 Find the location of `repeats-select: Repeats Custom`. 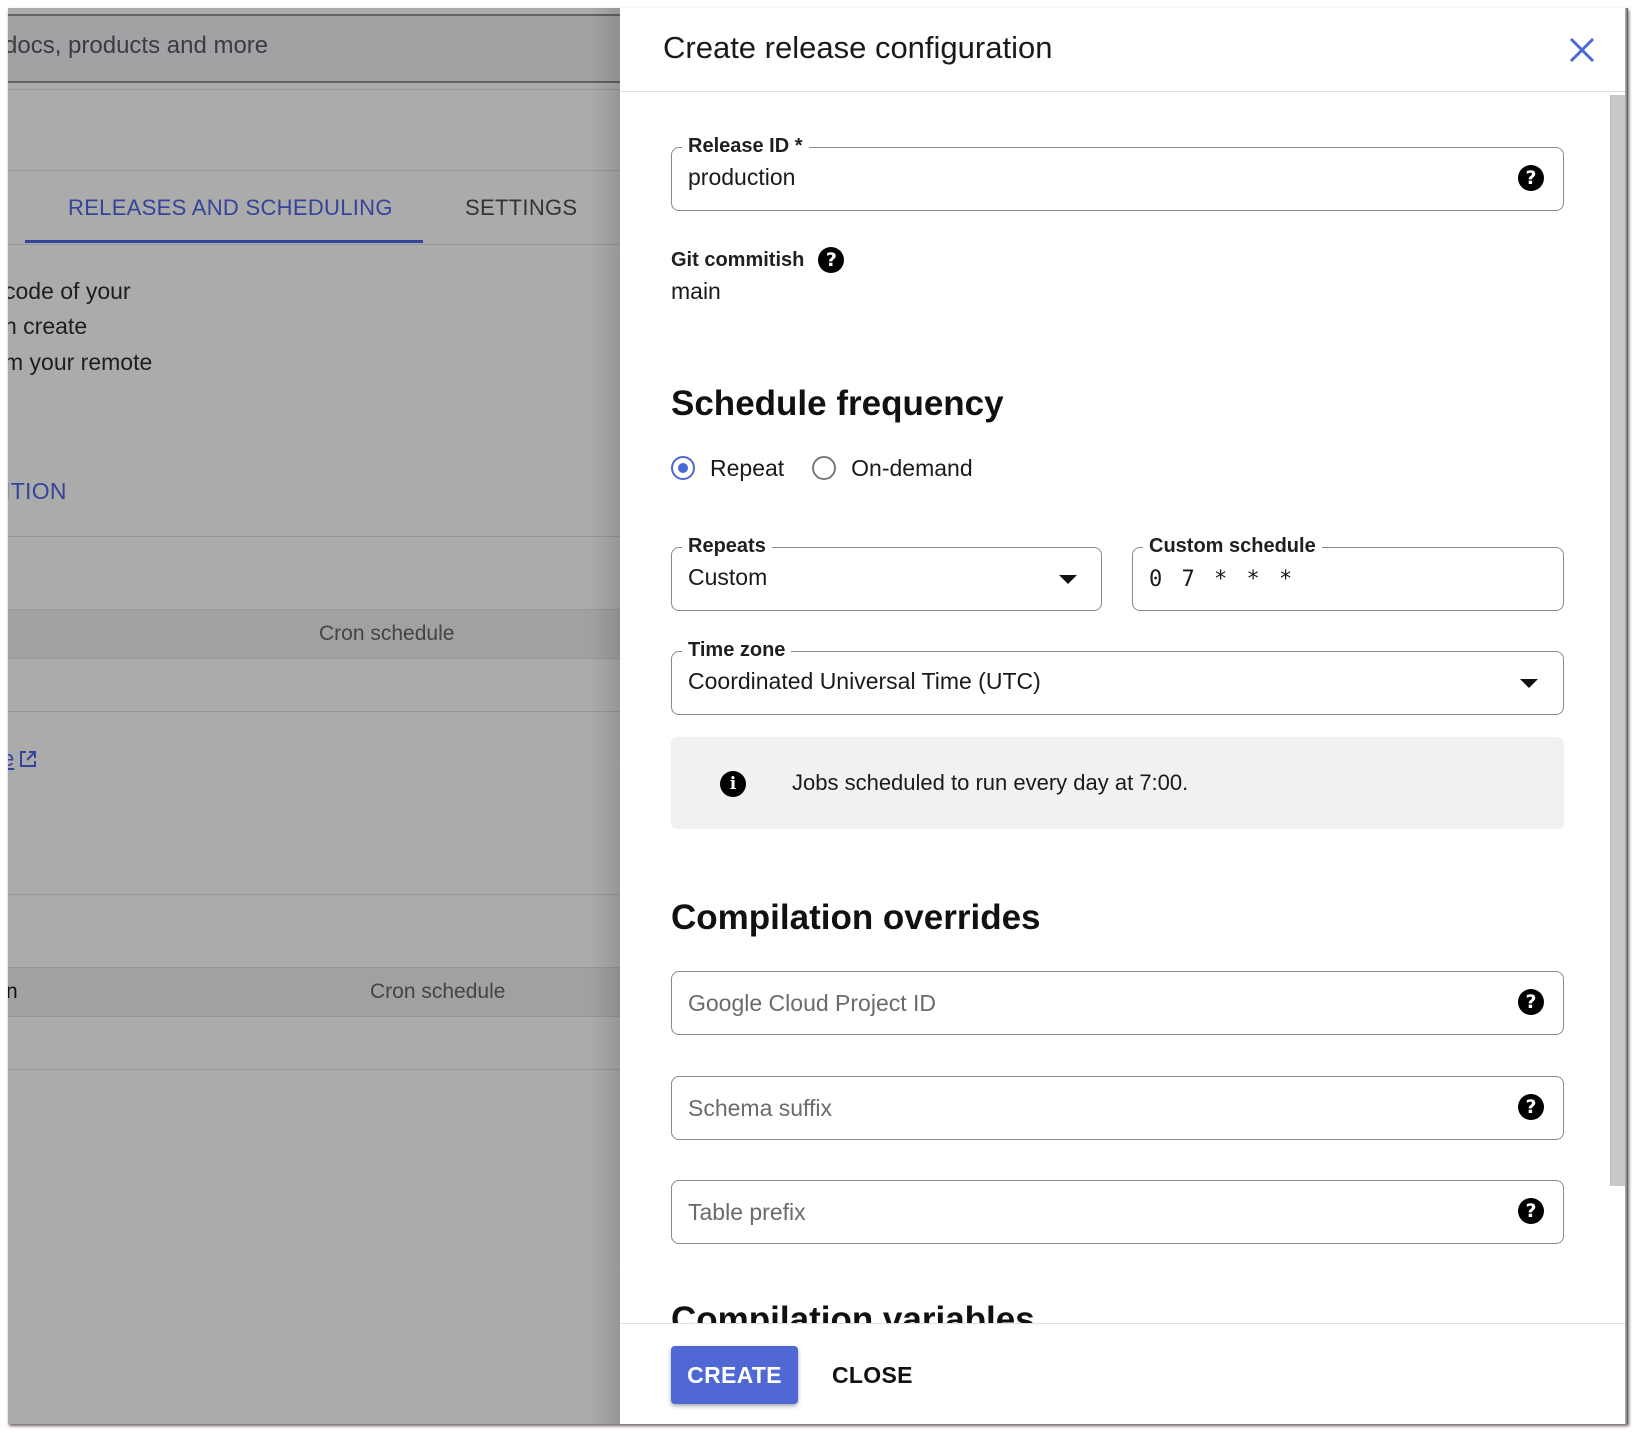

repeats-select: Repeats Custom is located at coordinates (886, 573).